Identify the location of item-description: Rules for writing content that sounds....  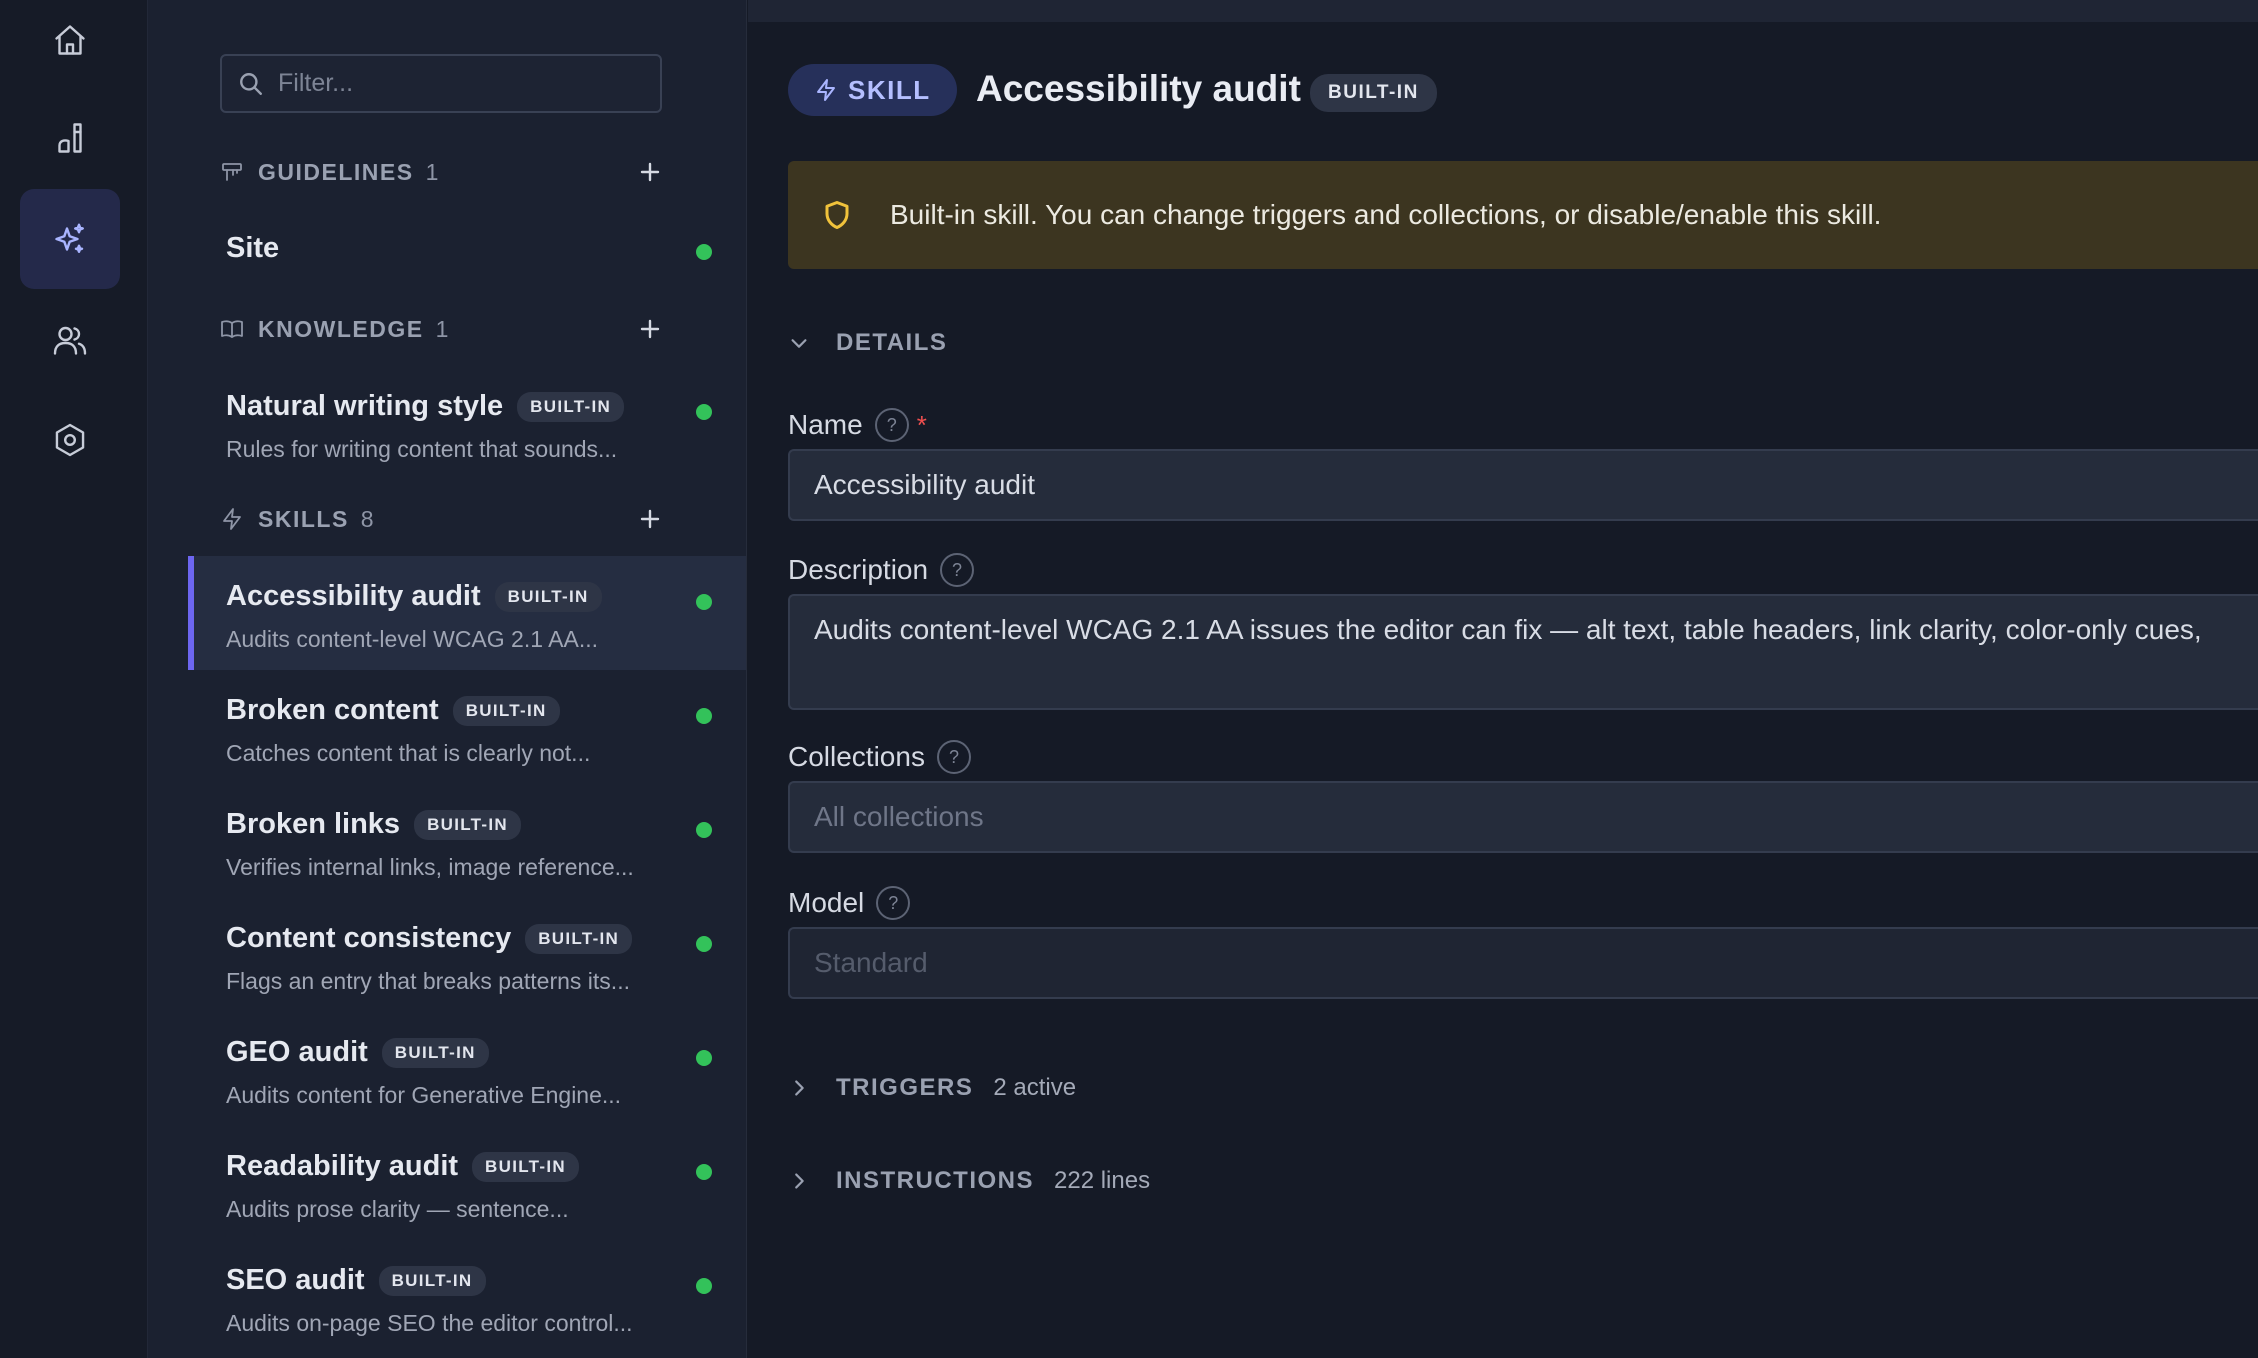
(422, 449).